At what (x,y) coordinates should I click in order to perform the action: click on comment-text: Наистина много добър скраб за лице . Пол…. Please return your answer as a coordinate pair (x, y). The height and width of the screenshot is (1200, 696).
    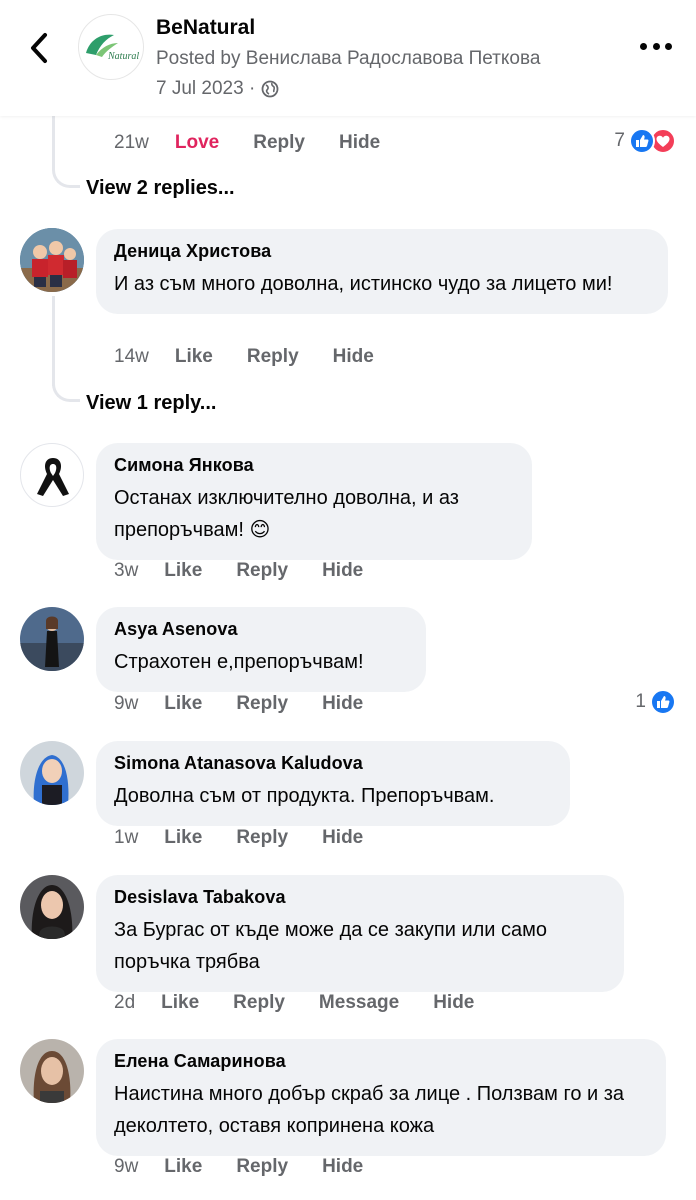
    Looking at the image, I should click on (369, 1110).